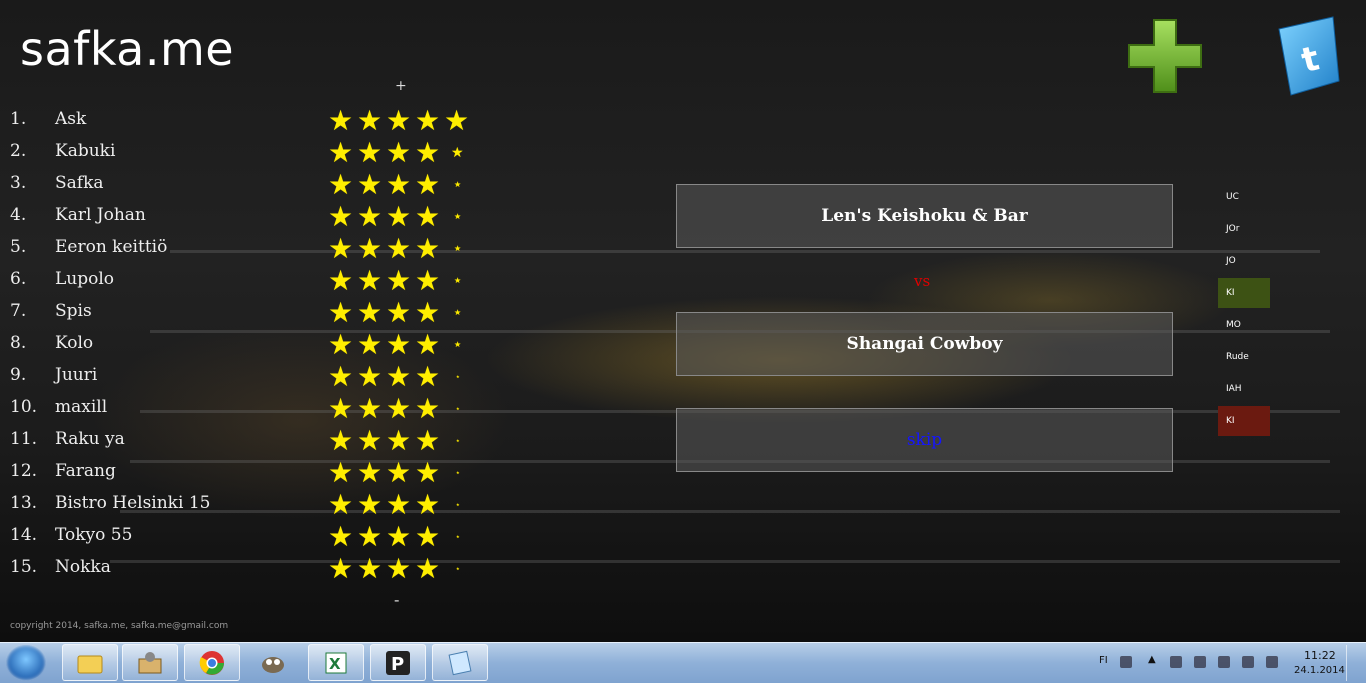 This screenshot has height=683, width=1366. Describe the element at coordinates (1353, 663) in the screenshot. I see `show-desktop-button` at that location.